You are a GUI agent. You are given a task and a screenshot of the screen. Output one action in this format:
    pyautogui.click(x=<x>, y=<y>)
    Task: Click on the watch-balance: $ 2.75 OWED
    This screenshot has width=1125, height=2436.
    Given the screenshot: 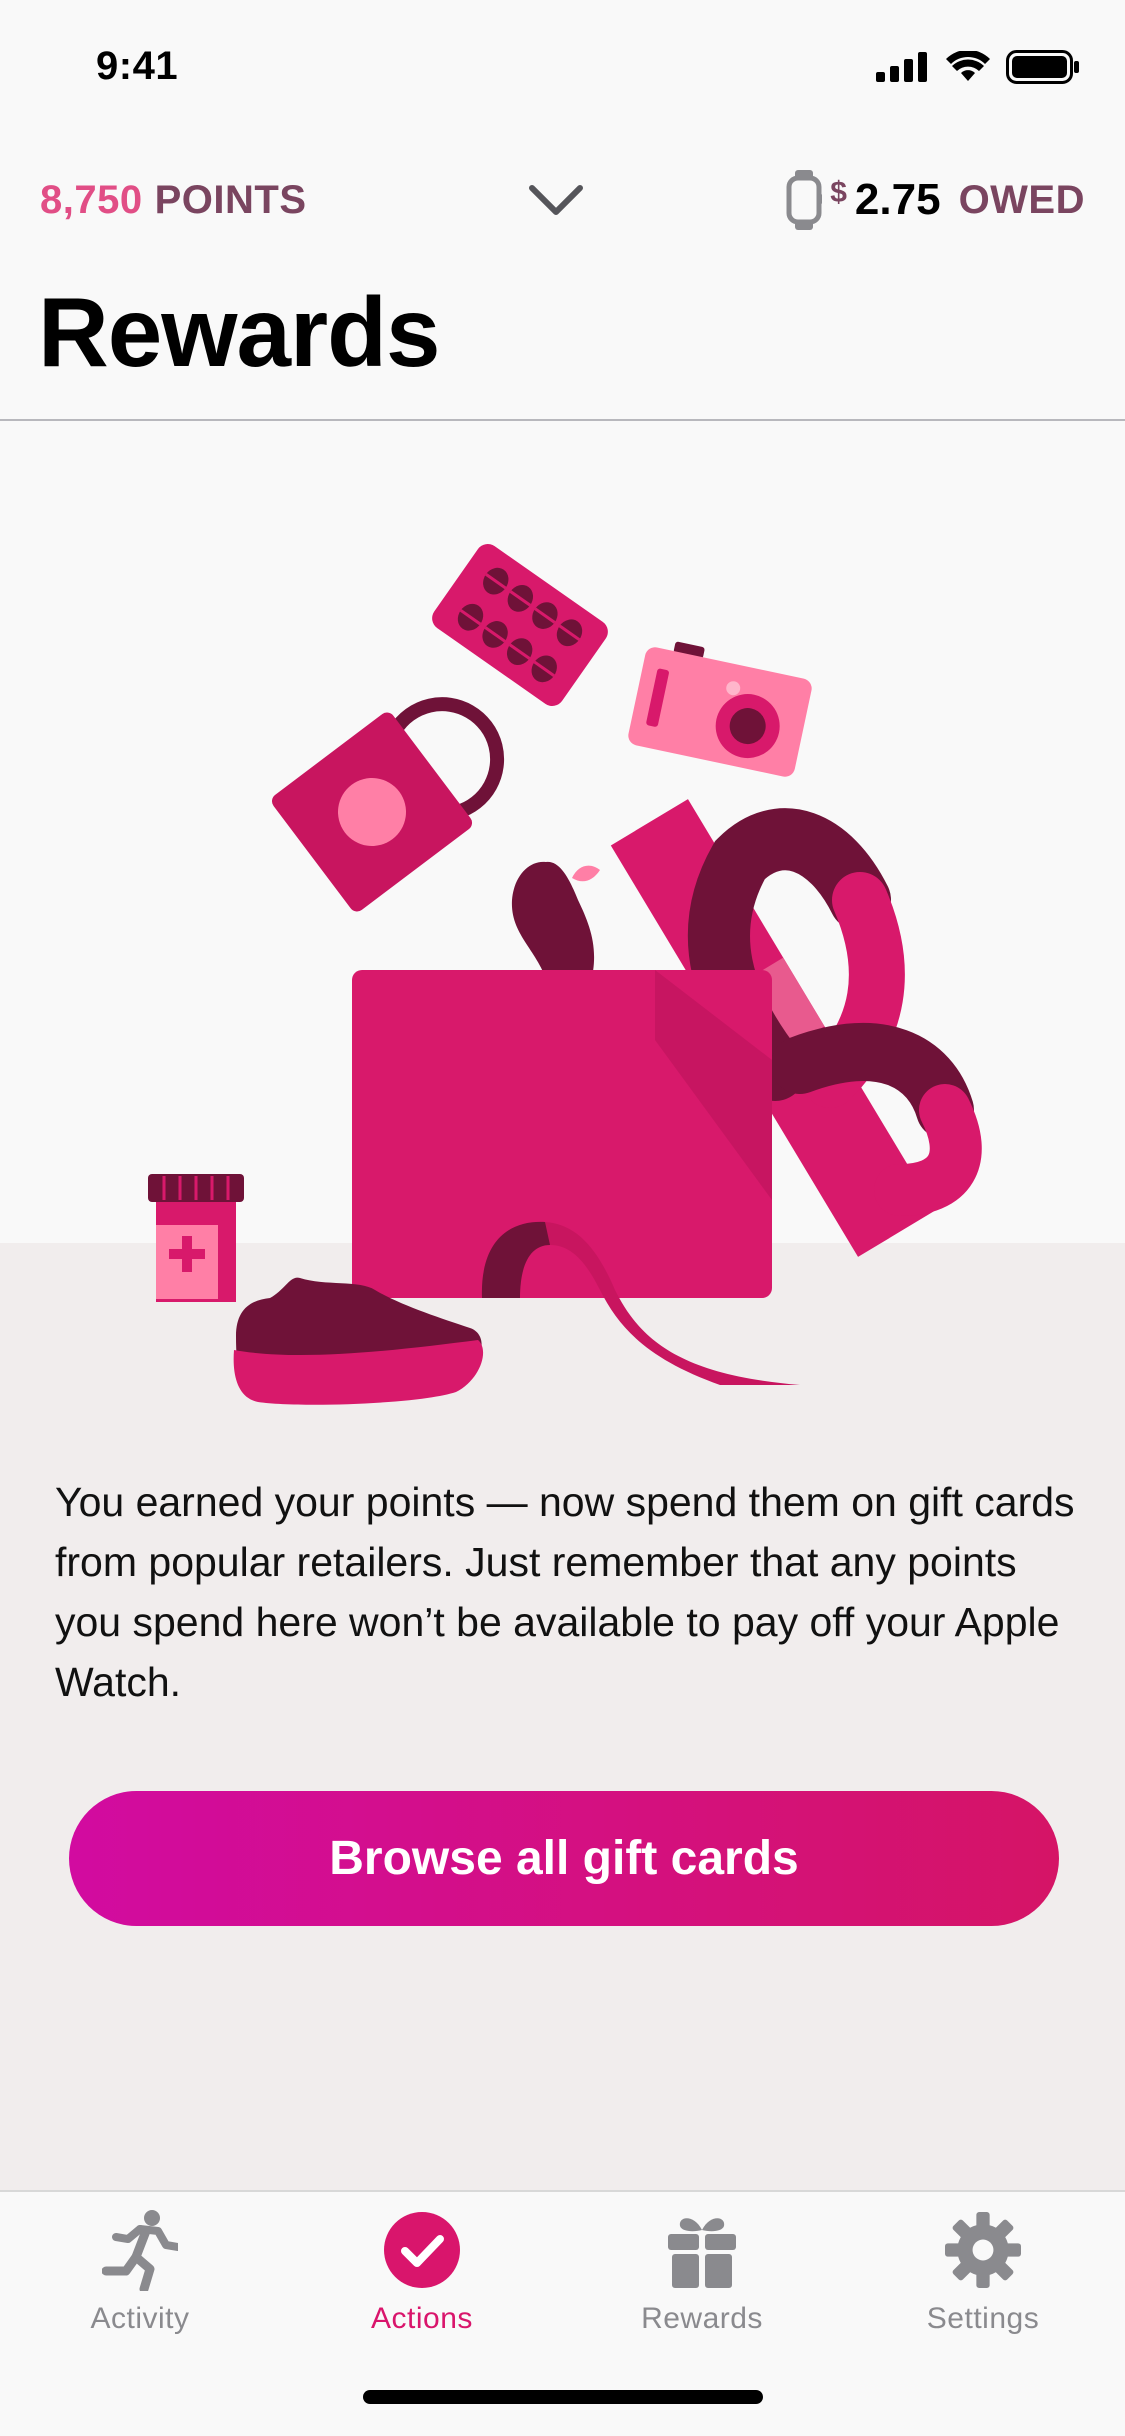 What is the action you would take?
    pyautogui.click(x=935, y=200)
    